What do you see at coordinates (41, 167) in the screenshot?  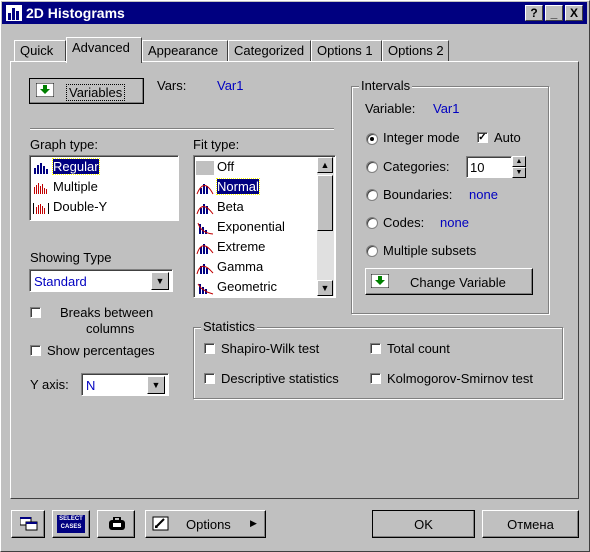 I see `bar-chart-icon` at bounding box center [41, 167].